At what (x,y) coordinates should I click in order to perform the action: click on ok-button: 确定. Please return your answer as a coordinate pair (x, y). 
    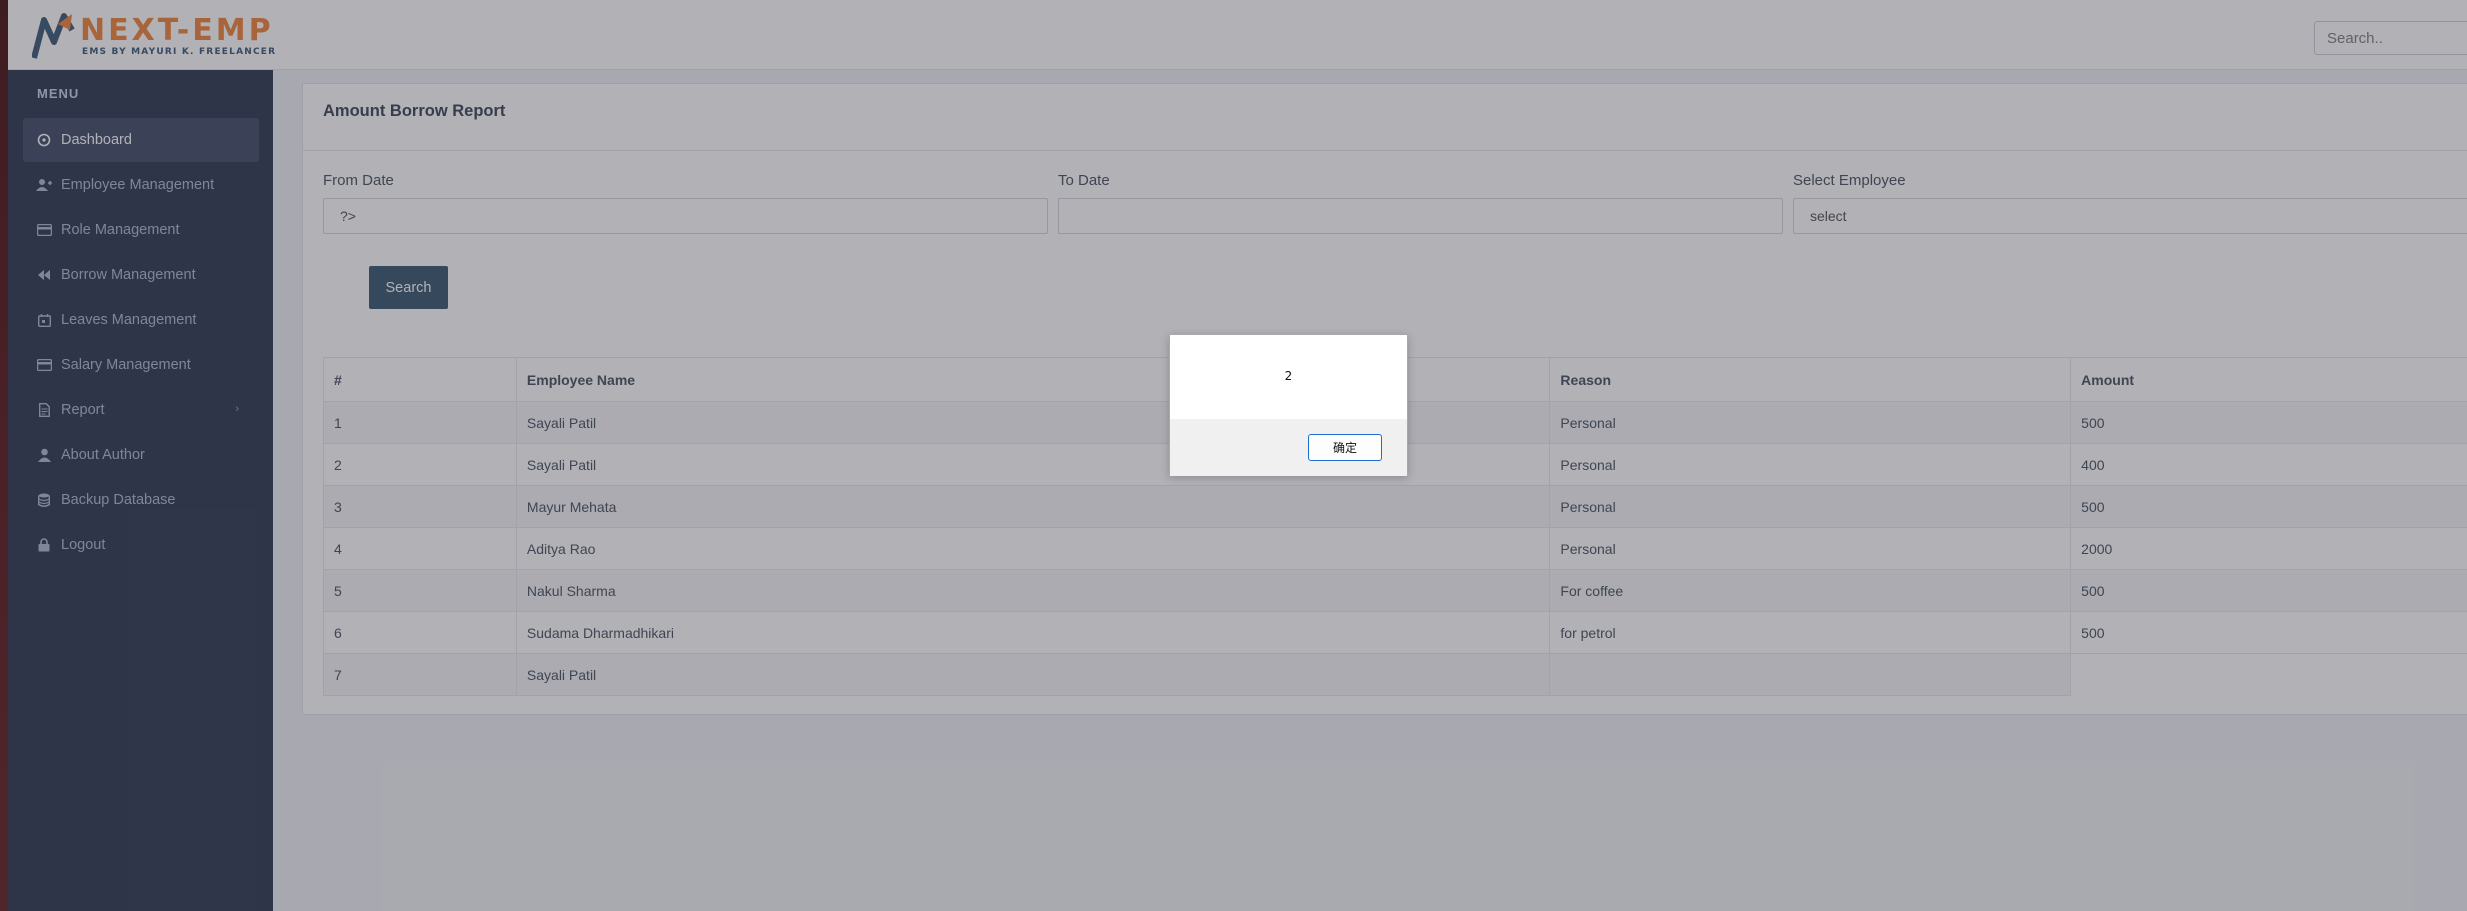
    Looking at the image, I should click on (1345, 447).